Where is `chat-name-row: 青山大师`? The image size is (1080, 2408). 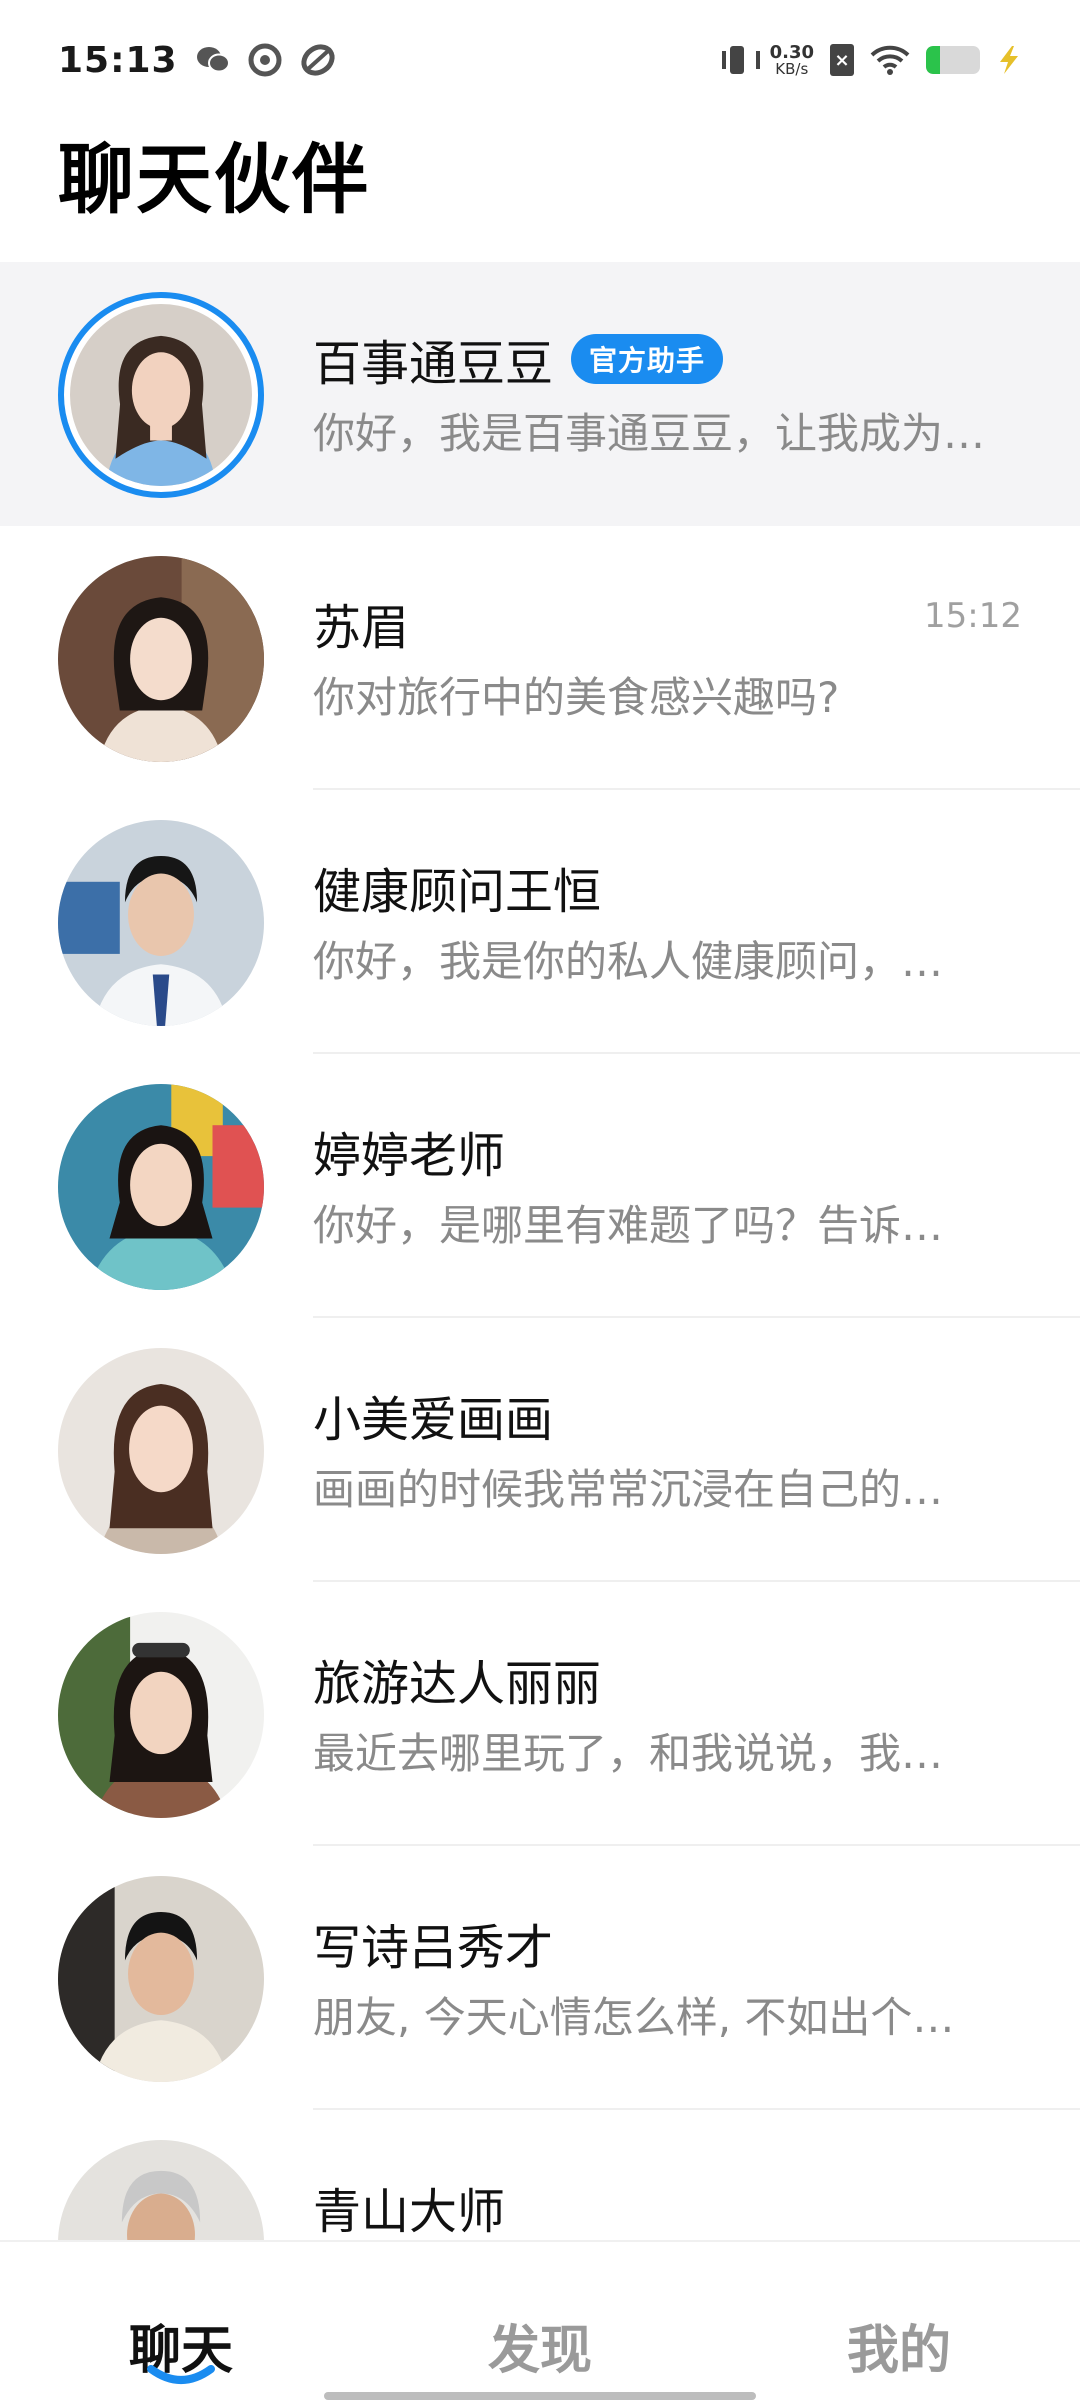 chat-name-row: 青山大师 is located at coordinates (409, 2207).